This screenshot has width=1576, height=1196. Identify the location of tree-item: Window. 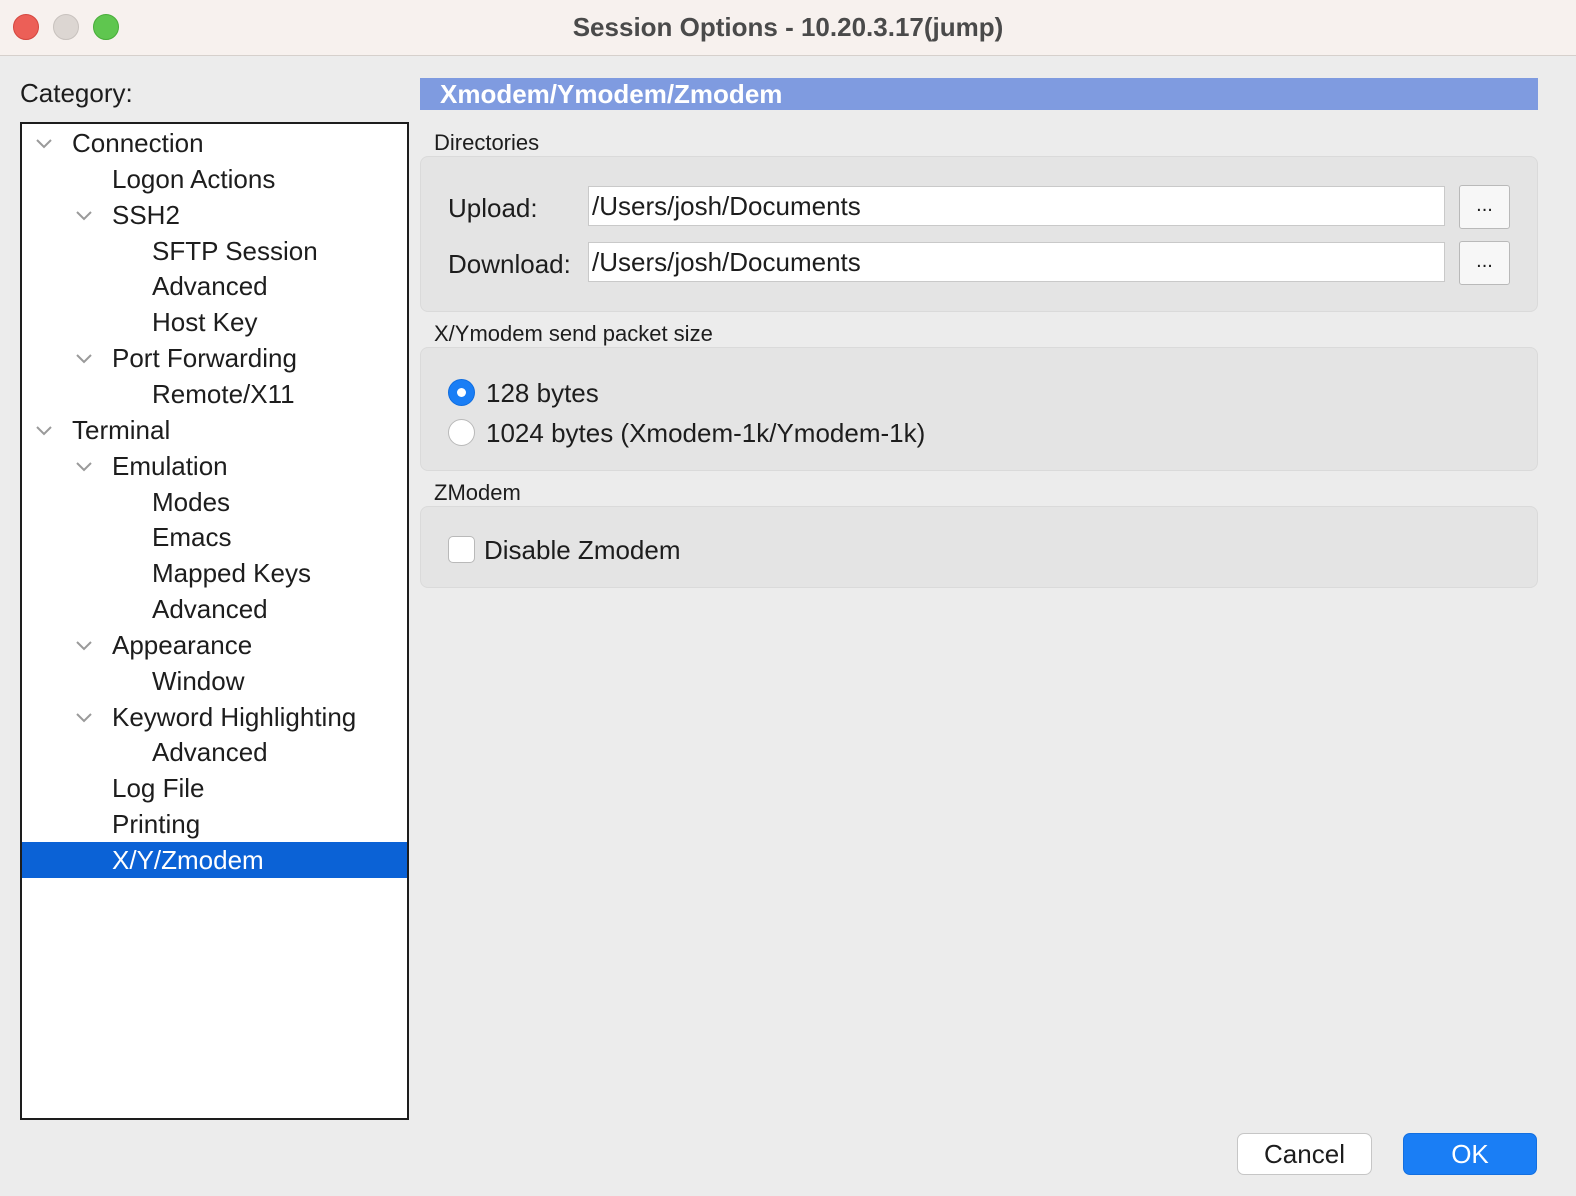
(214, 681).